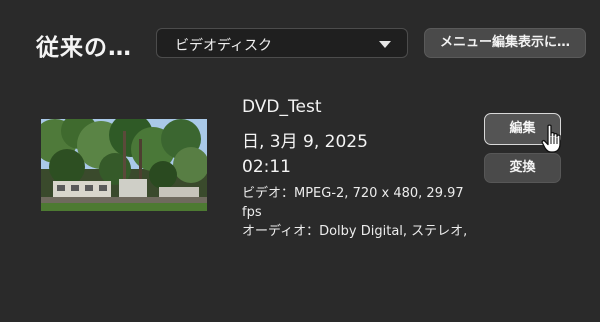  Describe the element at coordinates (553, 139) in the screenshot. I see `hand-pointer-icon` at that location.